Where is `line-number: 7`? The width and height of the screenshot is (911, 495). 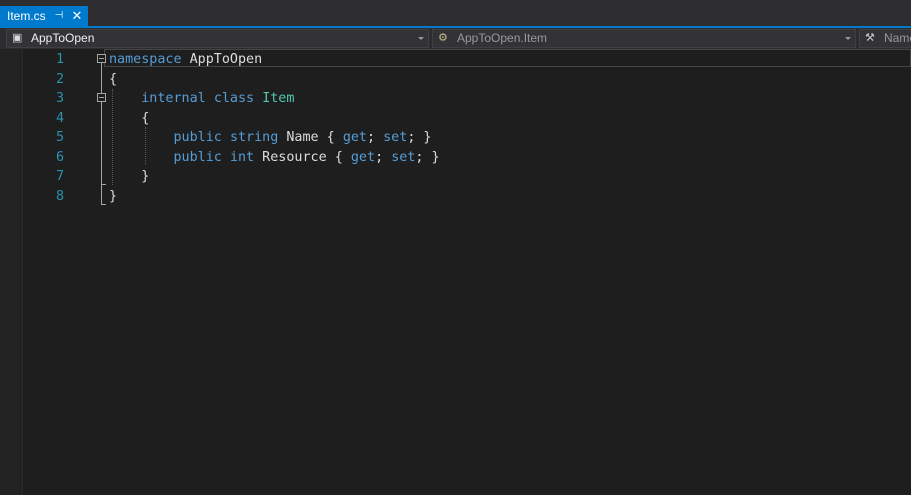
line-number: 7 is located at coordinates (59, 176).